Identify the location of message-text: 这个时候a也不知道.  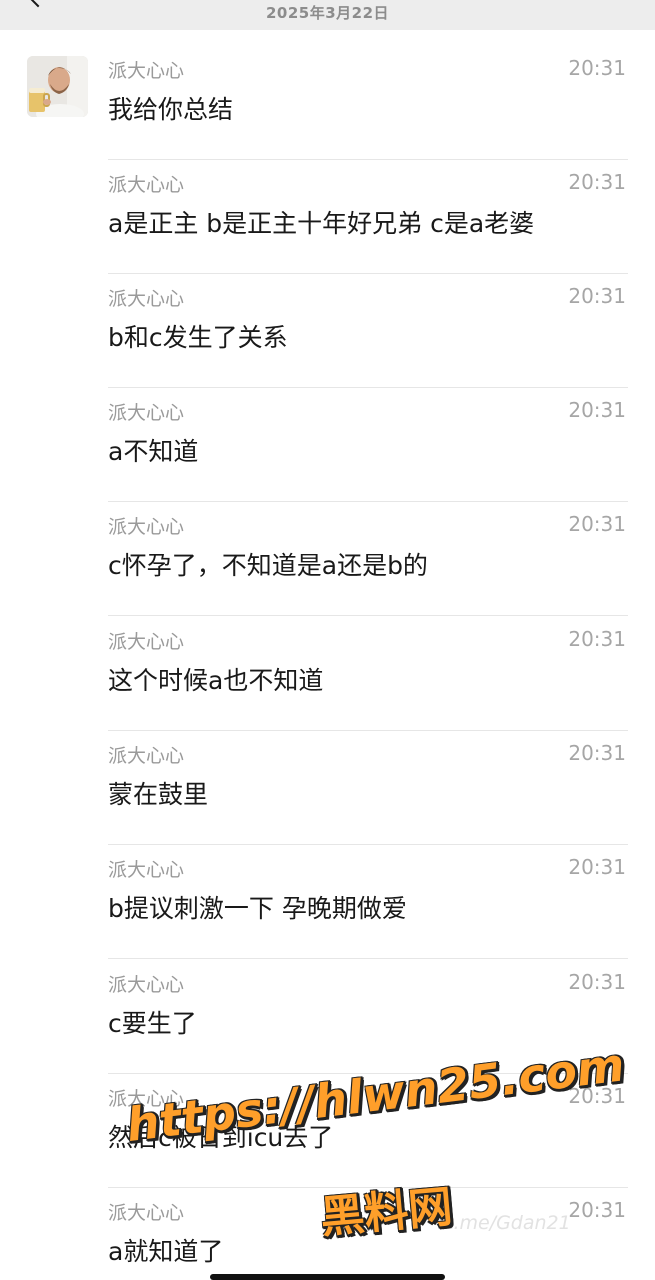
(216, 680).